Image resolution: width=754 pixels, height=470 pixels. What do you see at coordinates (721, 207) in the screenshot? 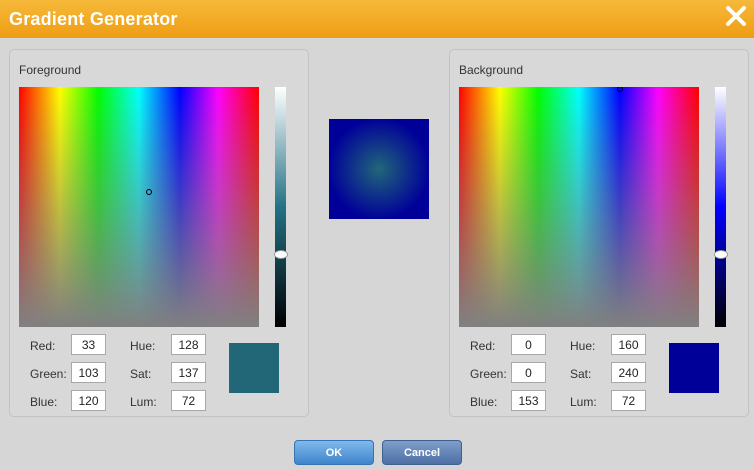
I see `background-luminance-slider` at bounding box center [721, 207].